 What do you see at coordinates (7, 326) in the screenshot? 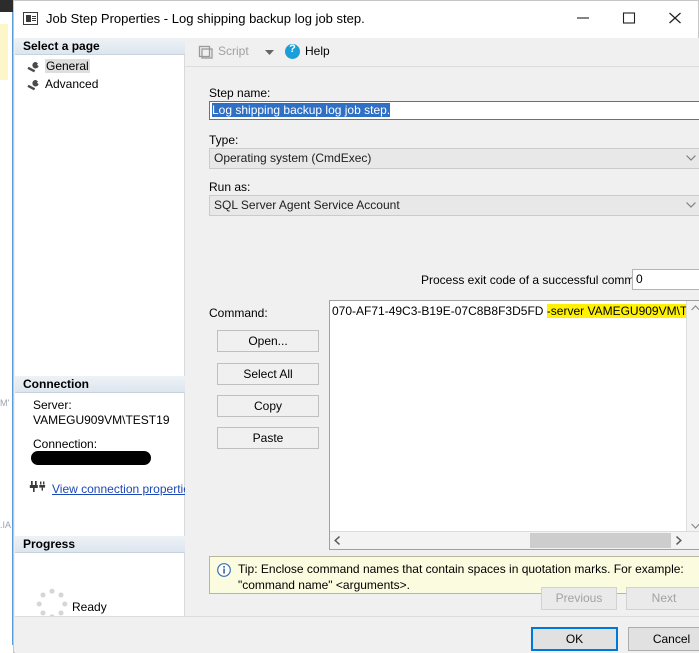
I see `desktop-background: M' .IA` at bounding box center [7, 326].